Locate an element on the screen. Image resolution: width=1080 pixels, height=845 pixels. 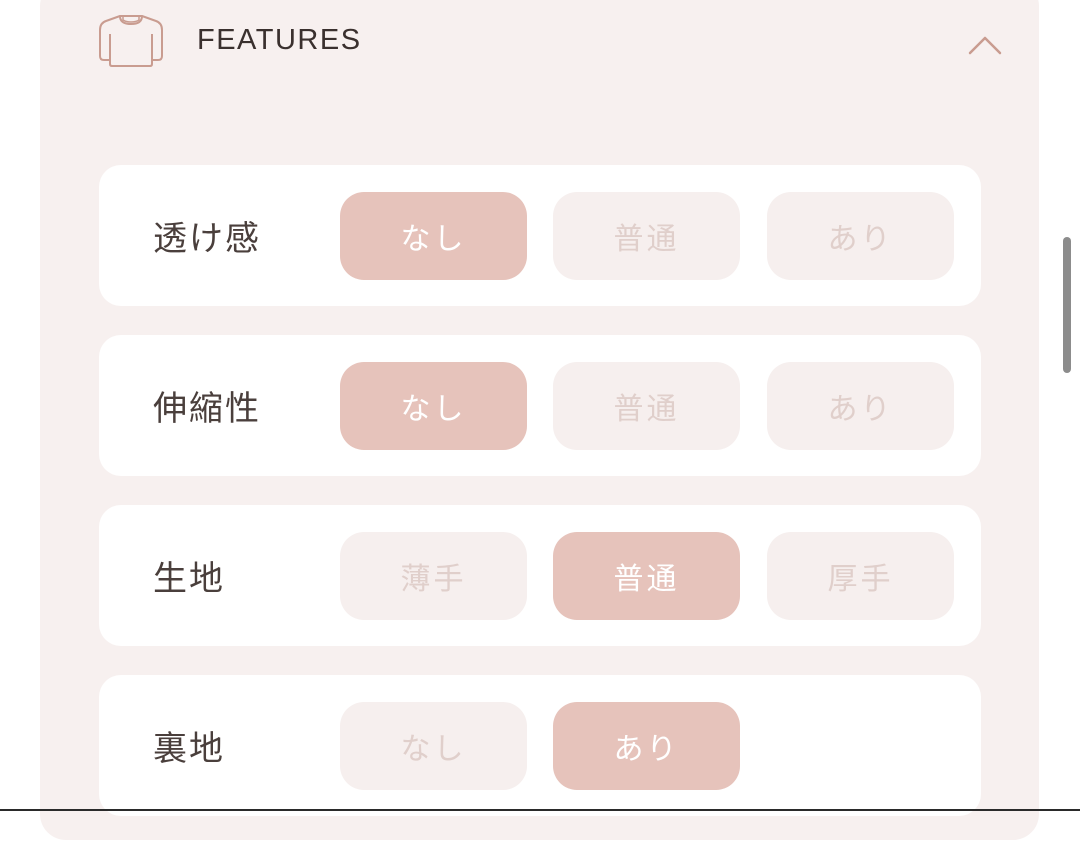
option-button: 厚手 is located at coordinates (860, 576).